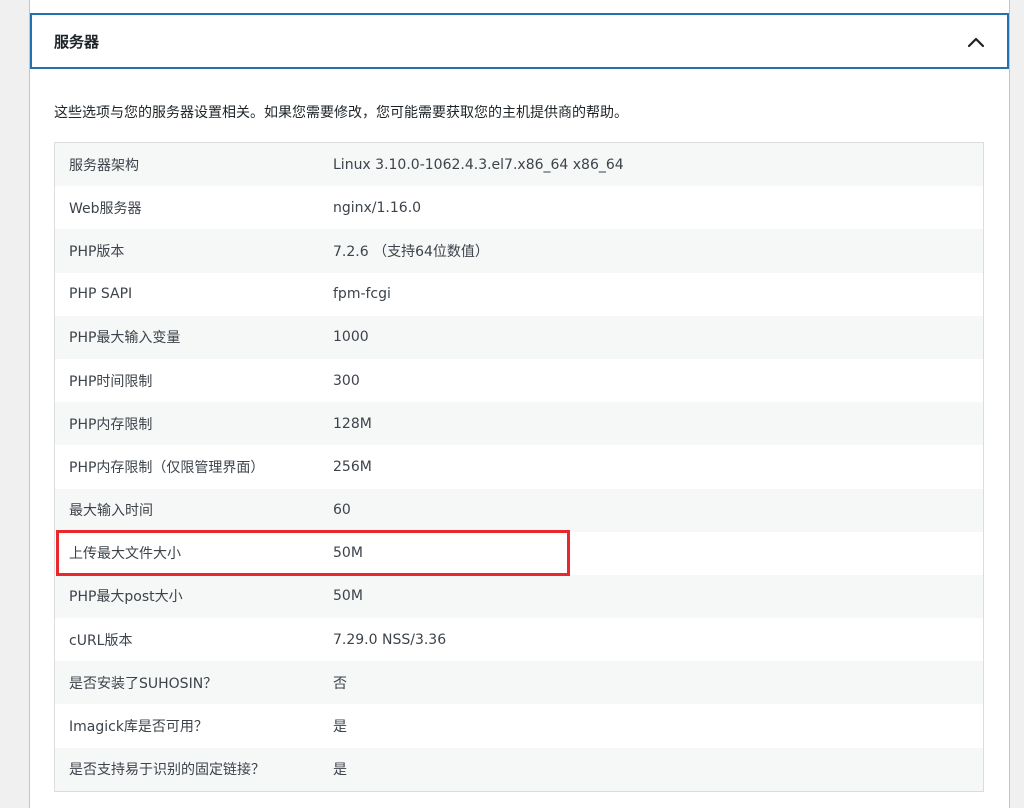  Describe the element at coordinates (390, 639) in the screenshot. I see `row-value: 7.29.0 NSS/3.36` at that location.